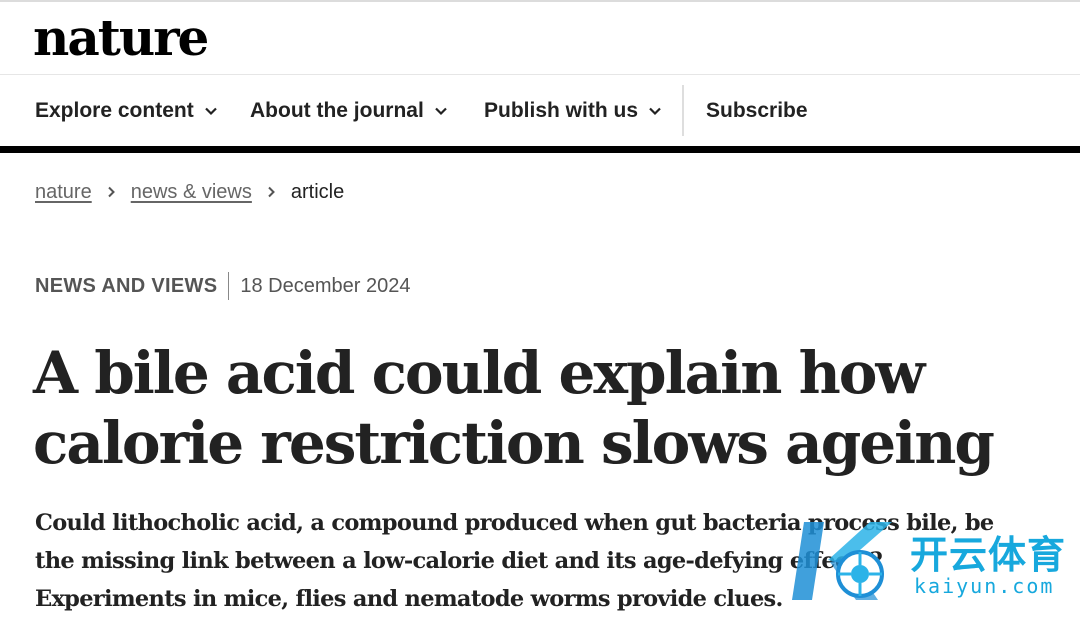 The height and width of the screenshot is (620, 1080). I want to click on watermark-text-en: kaiyun.com, so click(984, 586).